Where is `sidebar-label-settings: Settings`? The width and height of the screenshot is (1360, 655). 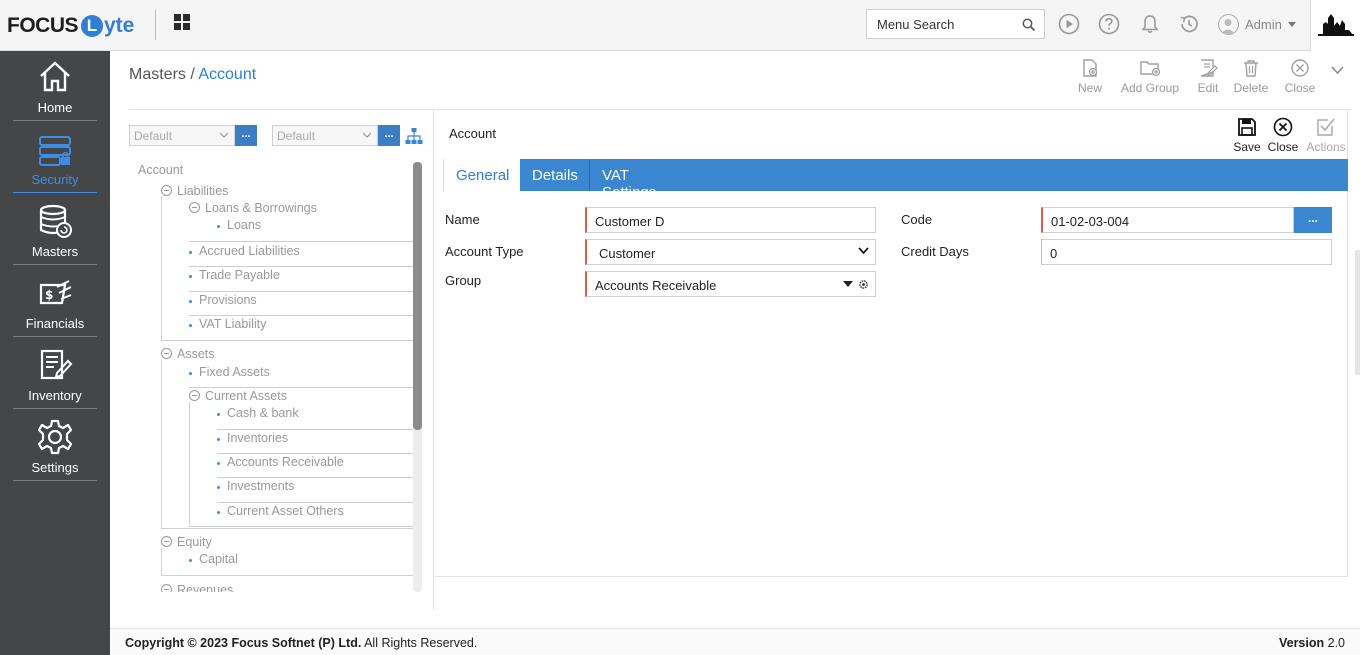
sidebar-label-settings: Settings is located at coordinates (55, 467).